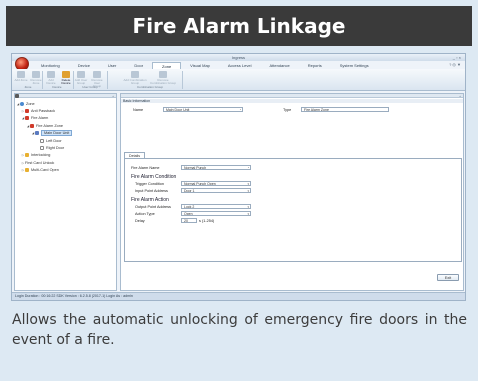  What do you see at coordinates (112, 65) in the screenshot?
I see `menu-item-user: User` at bounding box center [112, 65].